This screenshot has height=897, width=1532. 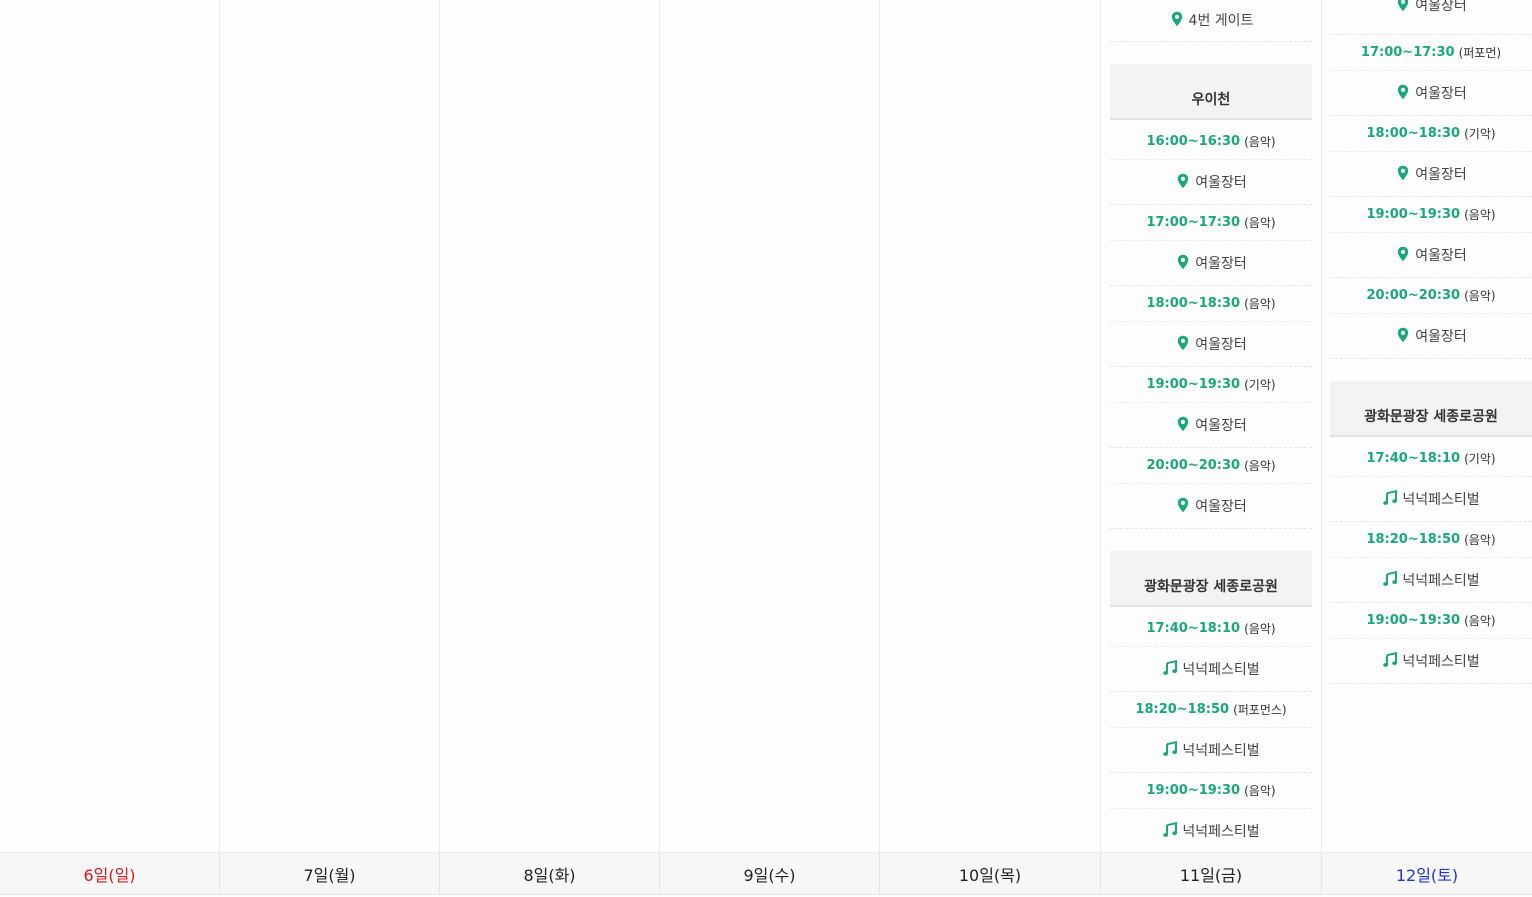 I want to click on schedule-slot: 19:00~19:30 (음악) 여울장터, so click(x=1431, y=237).